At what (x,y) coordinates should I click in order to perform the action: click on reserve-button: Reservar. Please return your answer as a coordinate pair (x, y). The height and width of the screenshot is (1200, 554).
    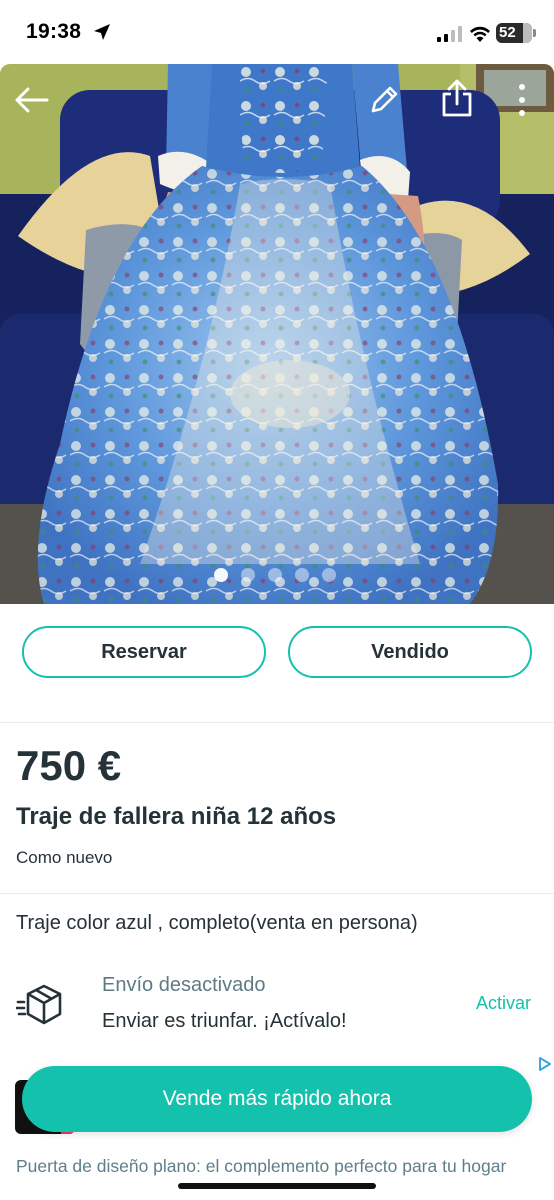
    Looking at the image, I should click on (144, 652).